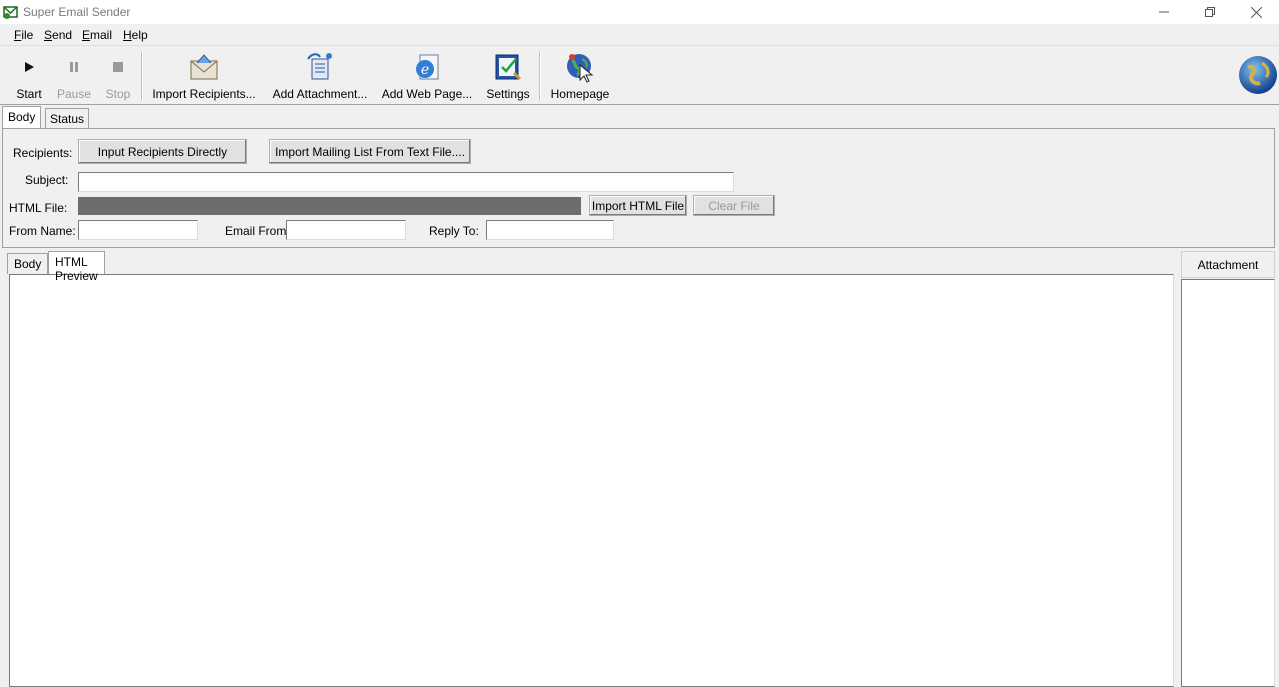 This screenshot has width=1279, height=687. I want to click on restore-button, so click(1210, 12).